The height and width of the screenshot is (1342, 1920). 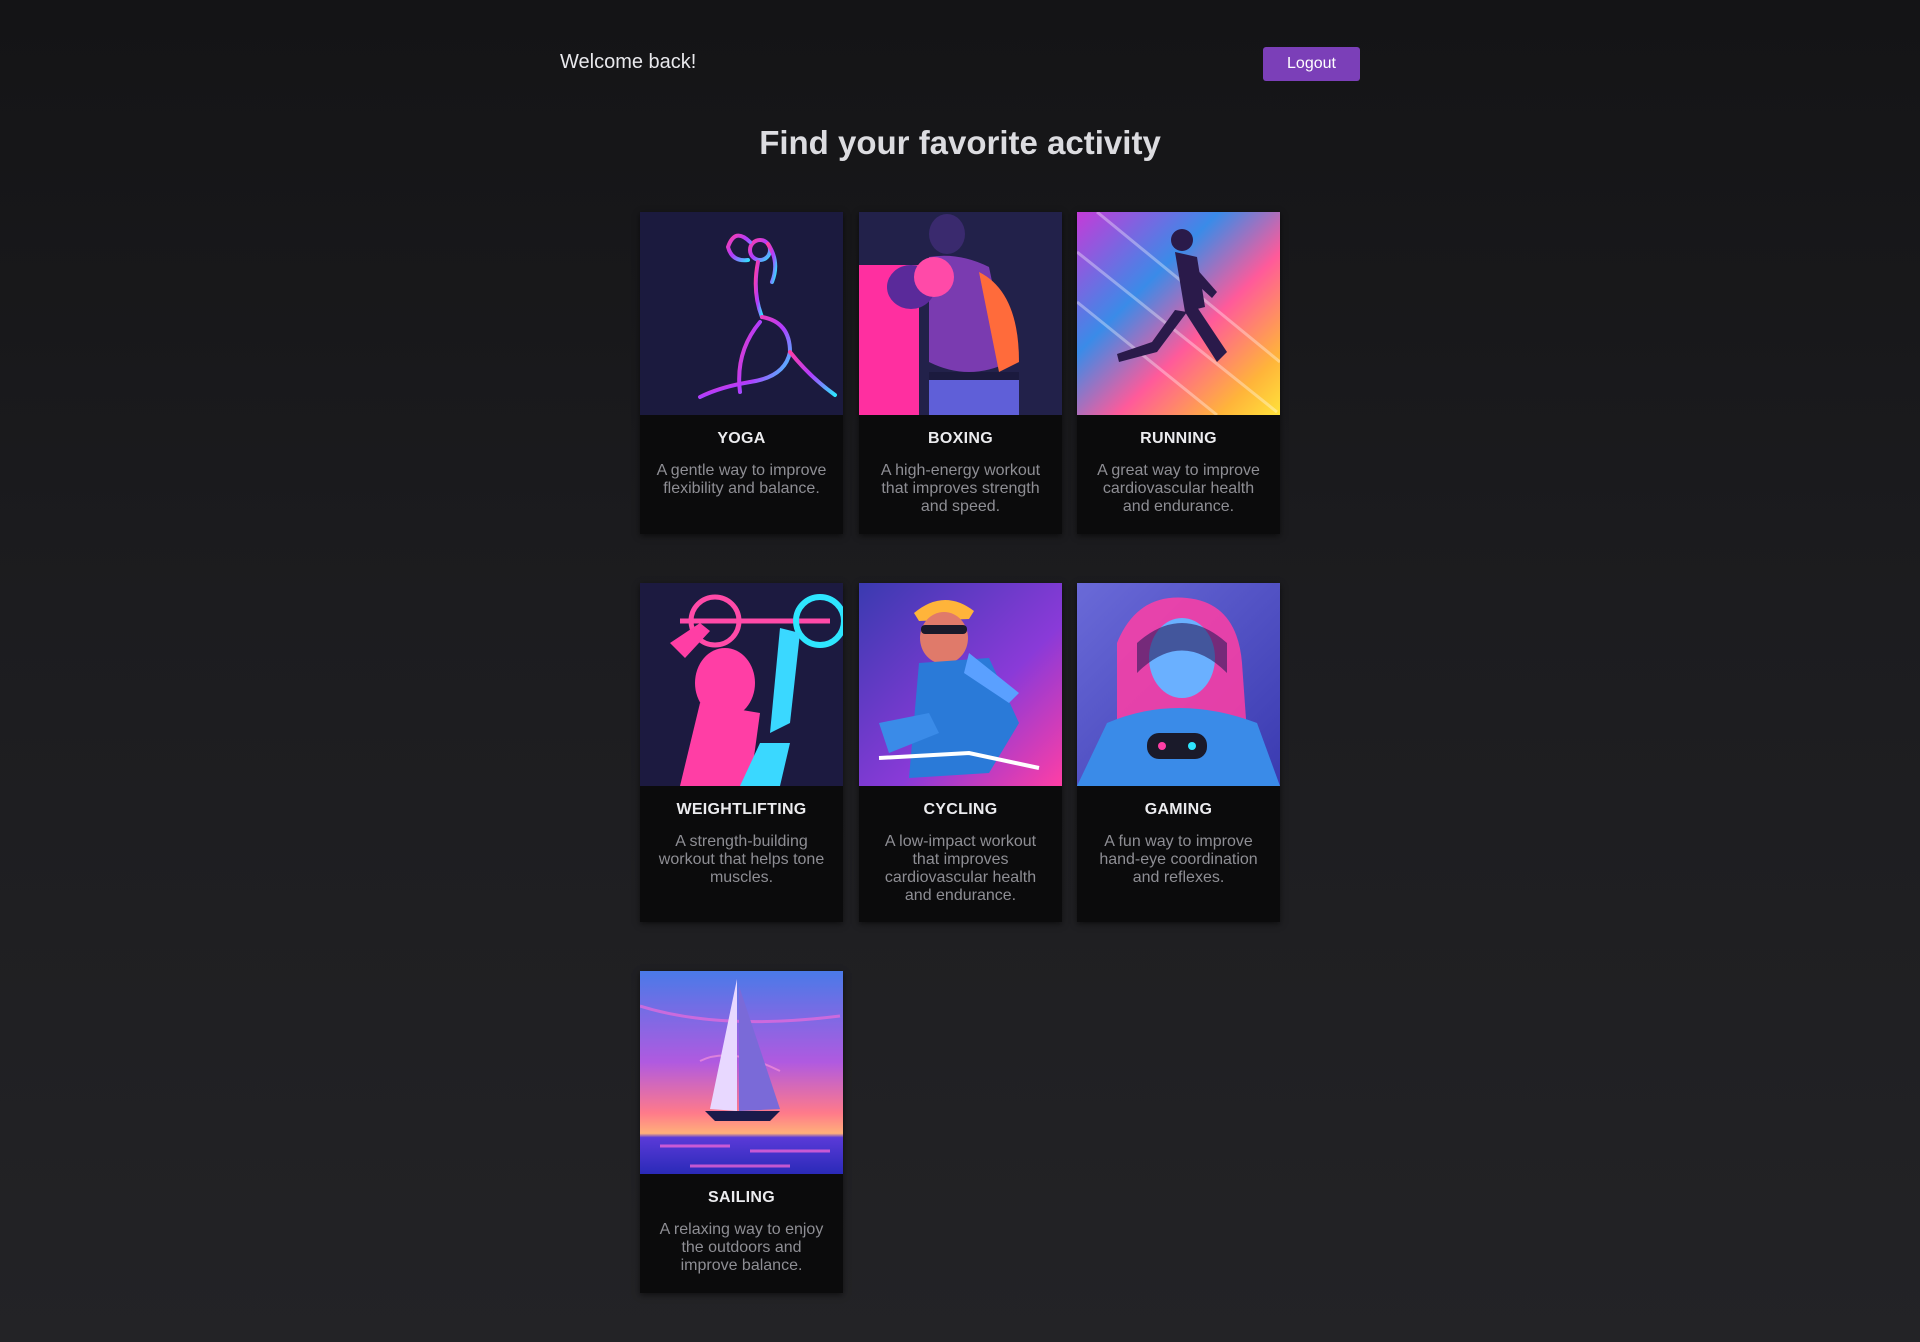 I want to click on activity-title: GAMING, so click(x=1178, y=809).